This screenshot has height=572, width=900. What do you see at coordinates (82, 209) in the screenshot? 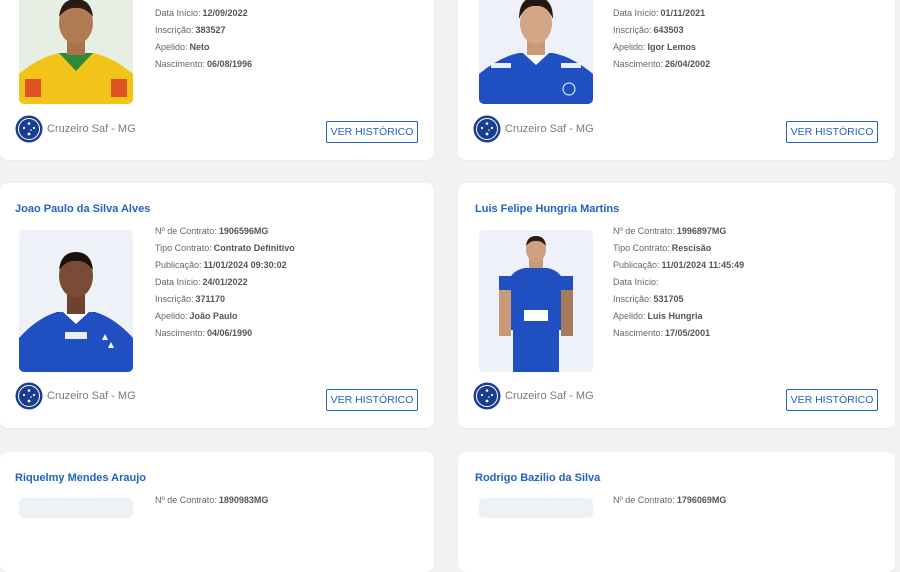
I see `player-name: Joao Paulo da Silva Alves` at bounding box center [82, 209].